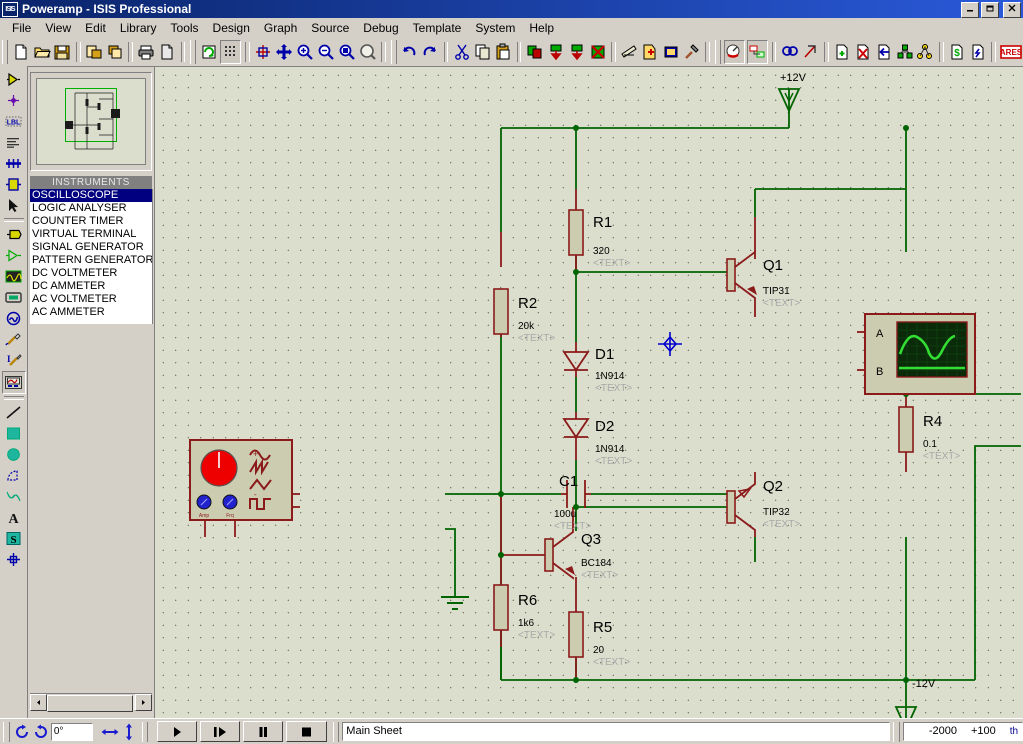 The height and width of the screenshot is (744, 1023). What do you see at coordinates (91, 221) in the screenshot?
I see `instrument-item-counter-timer: COUNTER TIMER` at bounding box center [91, 221].